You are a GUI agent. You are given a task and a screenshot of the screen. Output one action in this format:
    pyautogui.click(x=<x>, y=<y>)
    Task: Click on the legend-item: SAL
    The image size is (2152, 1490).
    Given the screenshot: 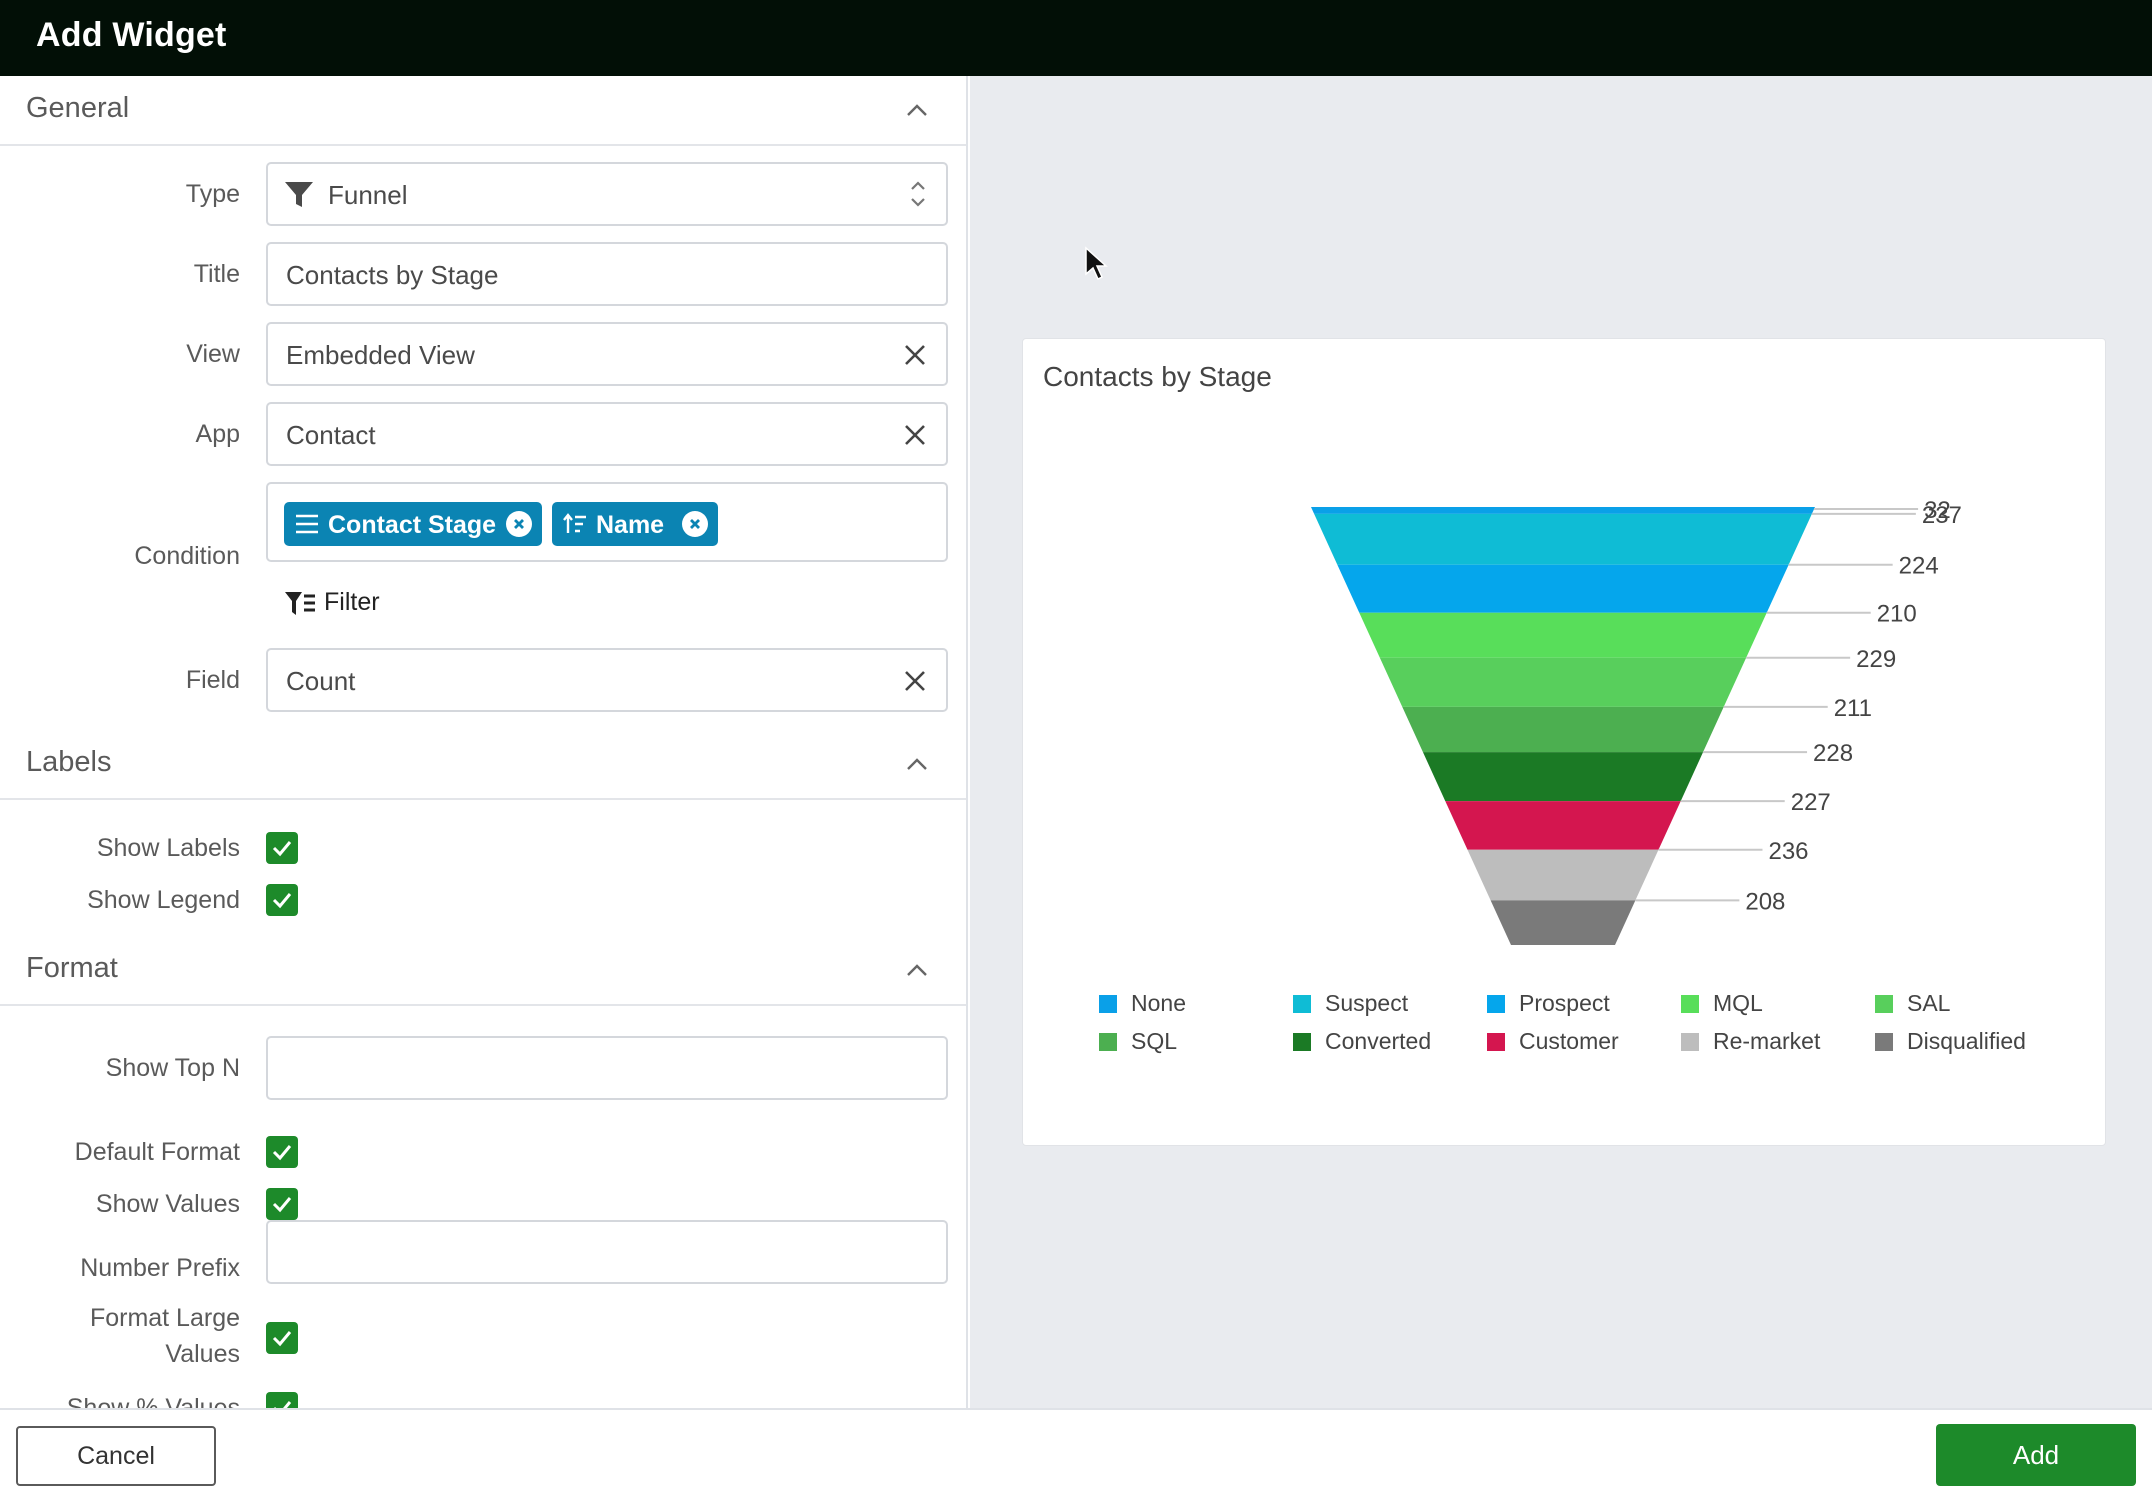 What is the action you would take?
    pyautogui.click(x=1913, y=1003)
    